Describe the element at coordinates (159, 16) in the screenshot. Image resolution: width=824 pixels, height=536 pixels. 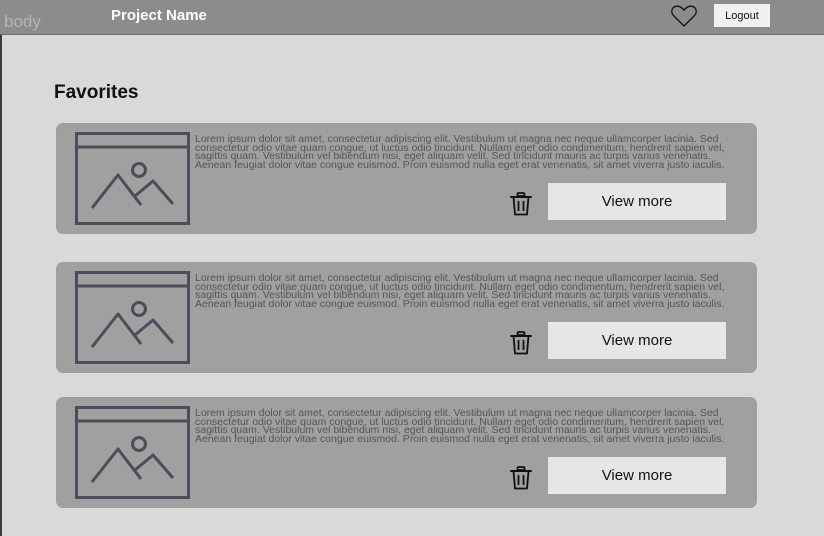
I see `project-name: Project Name` at that location.